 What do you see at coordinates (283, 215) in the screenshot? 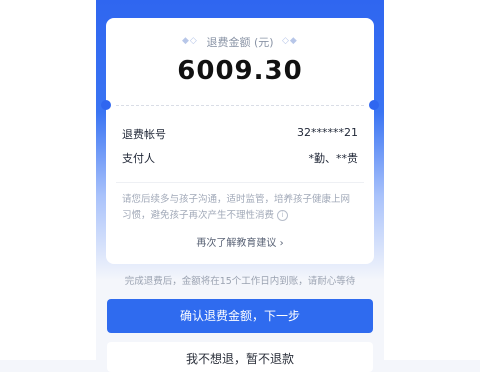
I see `info-icon: i` at bounding box center [283, 215].